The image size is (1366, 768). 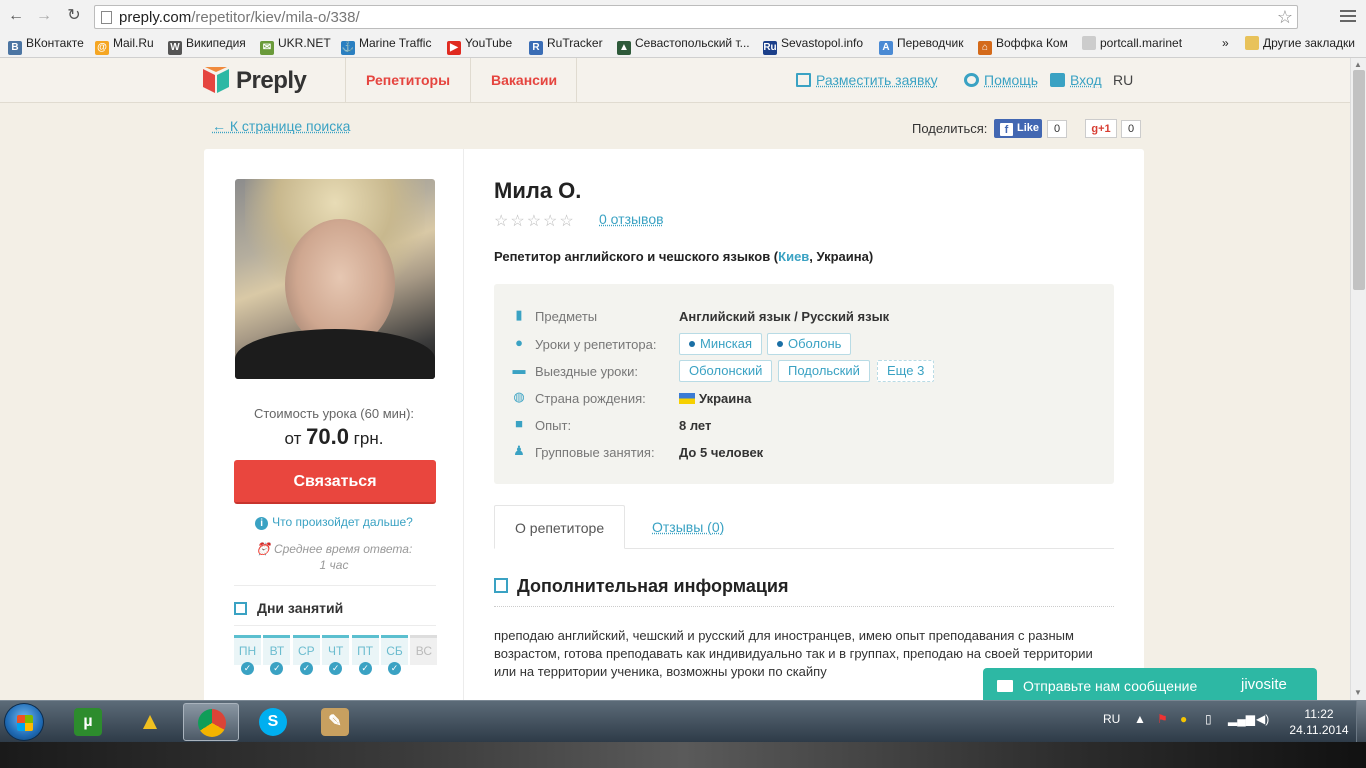 What do you see at coordinates (335, 625) in the screenshot?
I see `divider` at bounding box center [335, 625].